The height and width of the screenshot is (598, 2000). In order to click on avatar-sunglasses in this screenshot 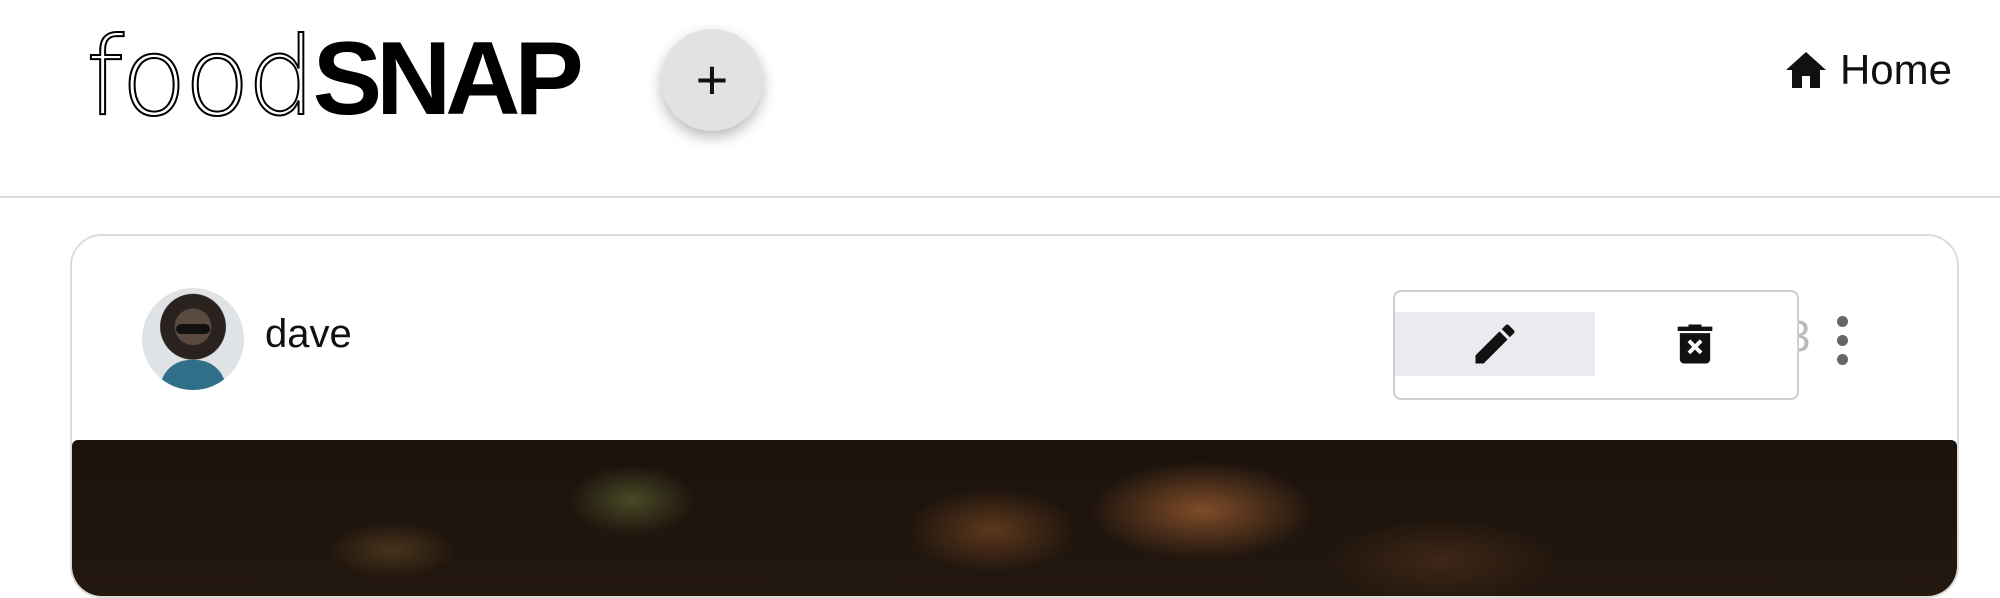, I will do `click(193, 329)`.